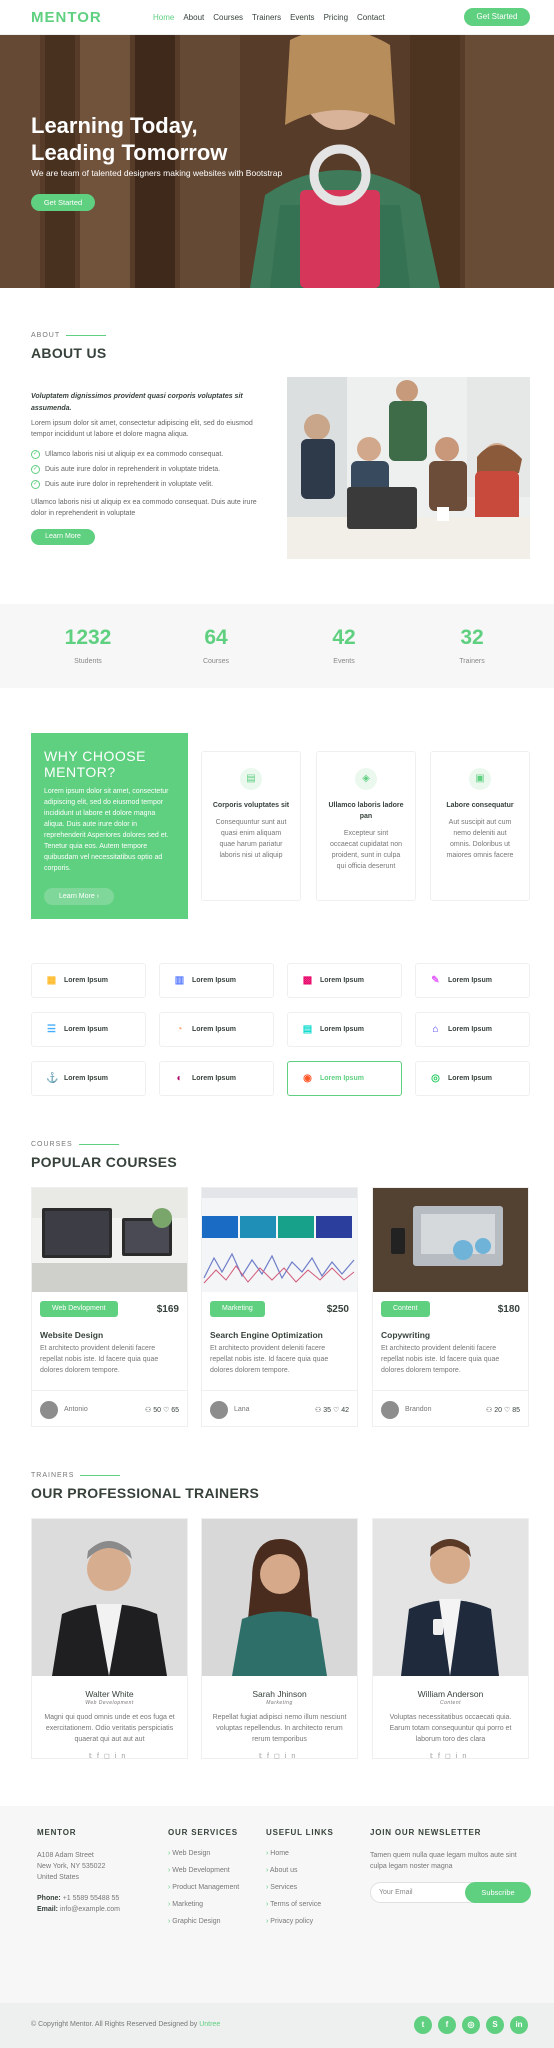  What do you see at coordinates (498, 1892) in the screenshot?
I see `subscribe-button: Subscribe` at bounding box center [498, 1892].